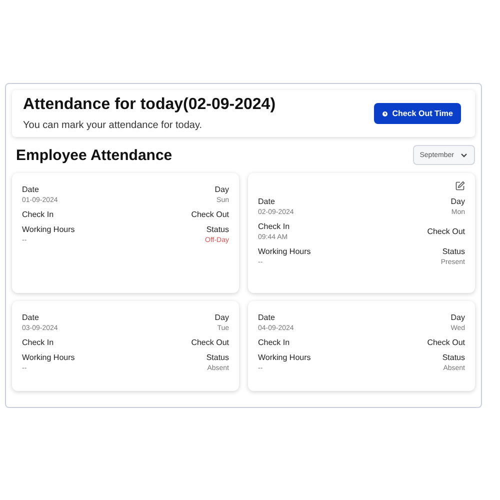  What do you see at coordinates (417, 113) in the screenshot?
I see `check-out-button: Check Out Time` at bounding box center [417, 113].